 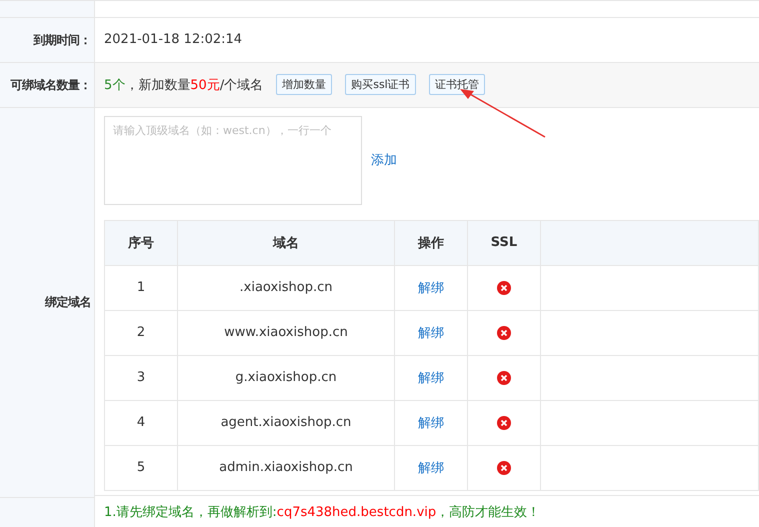 I want to click on action-button: 购买ssl证书, so click(x=380, y=85).